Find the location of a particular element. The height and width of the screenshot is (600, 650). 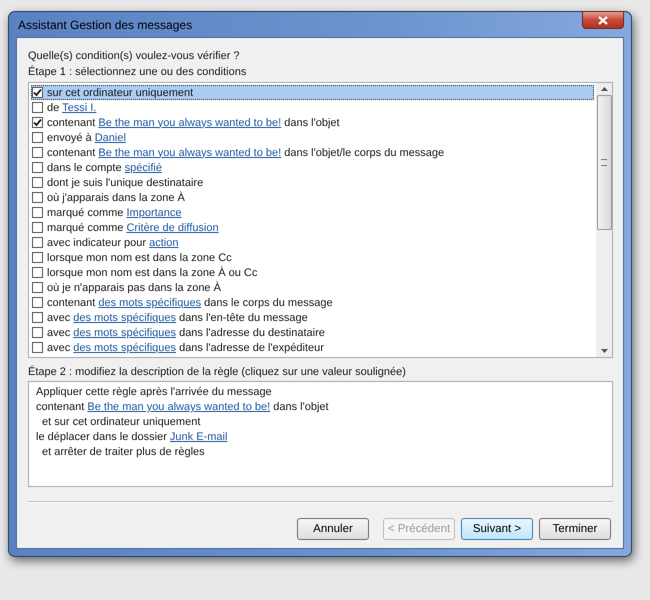

description-line: contenant Be the man you always wanted to be! dans l'objet is located at coordinates (183, 407).